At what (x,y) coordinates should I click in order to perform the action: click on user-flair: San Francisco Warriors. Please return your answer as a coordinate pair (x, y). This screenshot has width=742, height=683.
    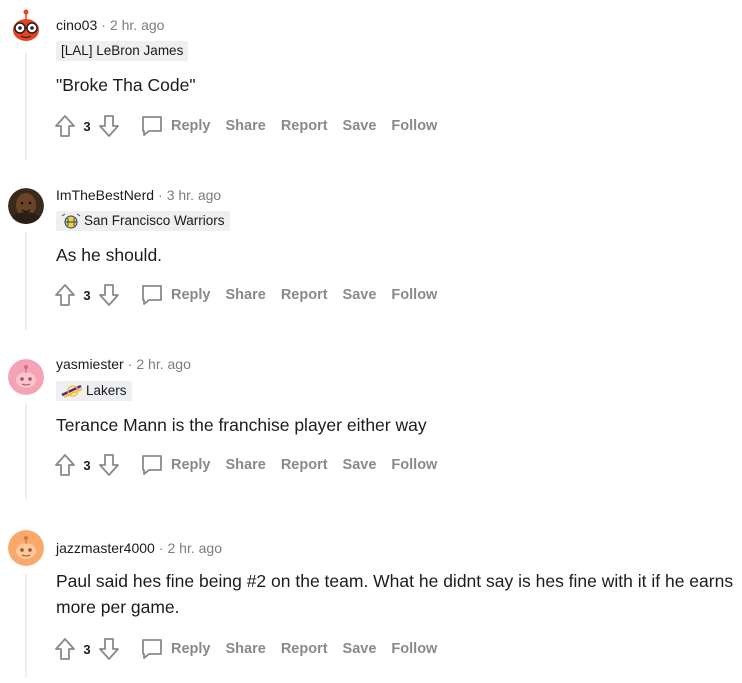
    Looking at the image, I should click on (143, 221).